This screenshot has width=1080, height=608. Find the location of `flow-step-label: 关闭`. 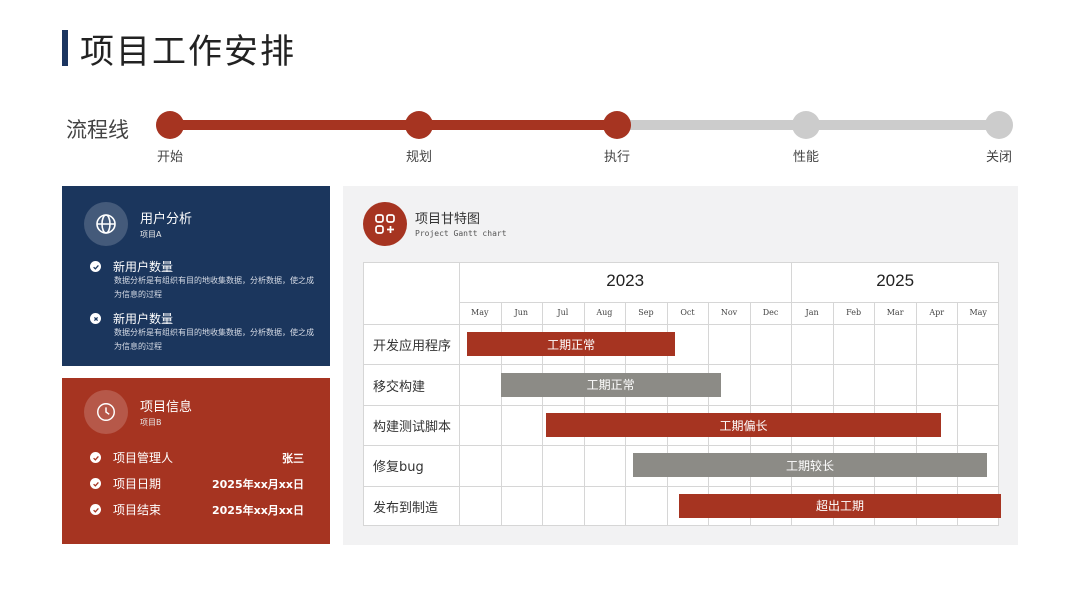

flow-step-label: 关闭 is located at coordinates (998, 157).